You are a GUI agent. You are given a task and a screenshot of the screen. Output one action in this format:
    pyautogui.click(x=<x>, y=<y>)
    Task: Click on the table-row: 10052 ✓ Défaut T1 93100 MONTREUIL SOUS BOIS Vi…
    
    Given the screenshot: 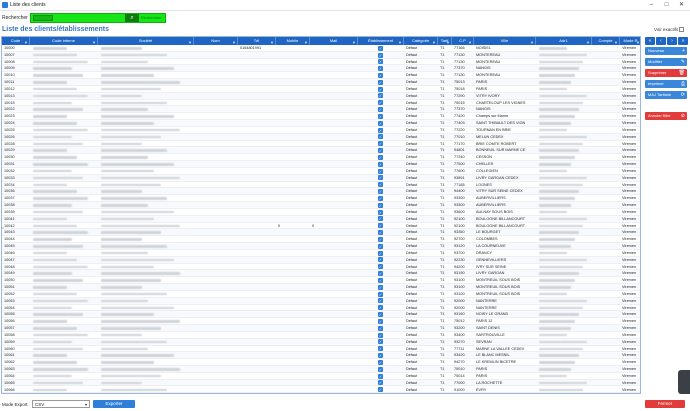 What is the action you would take?
    pyautogui.click(x=321, y=294)
    